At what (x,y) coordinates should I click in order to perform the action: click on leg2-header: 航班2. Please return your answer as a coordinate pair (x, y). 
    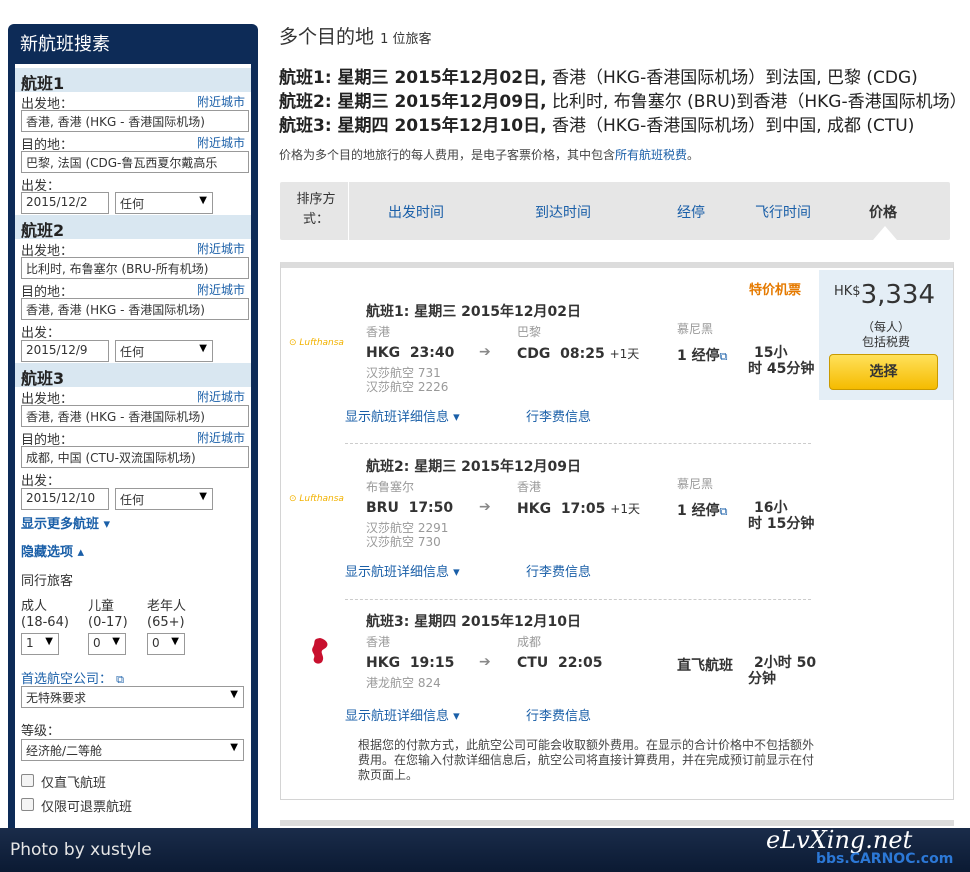
    Looking at the image, I should click on (133, 227).